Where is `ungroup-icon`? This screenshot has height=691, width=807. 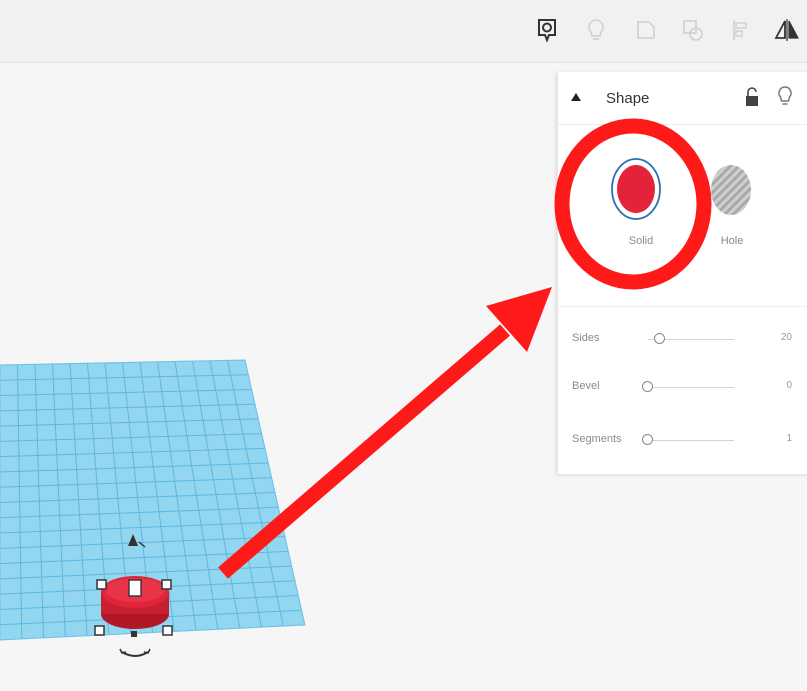
ungroup-icon is located at coordinates (693, 30).